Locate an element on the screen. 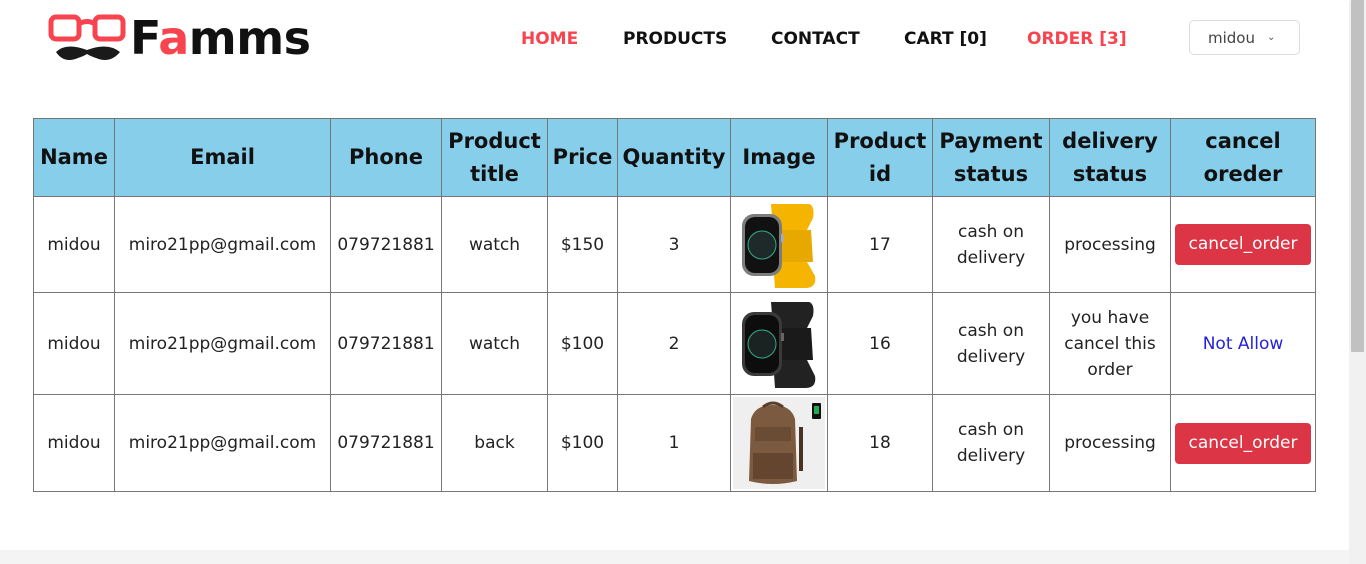 This screenshot has height=564, width=1366. header-phone: Phone is located at coordinates (386, 157).